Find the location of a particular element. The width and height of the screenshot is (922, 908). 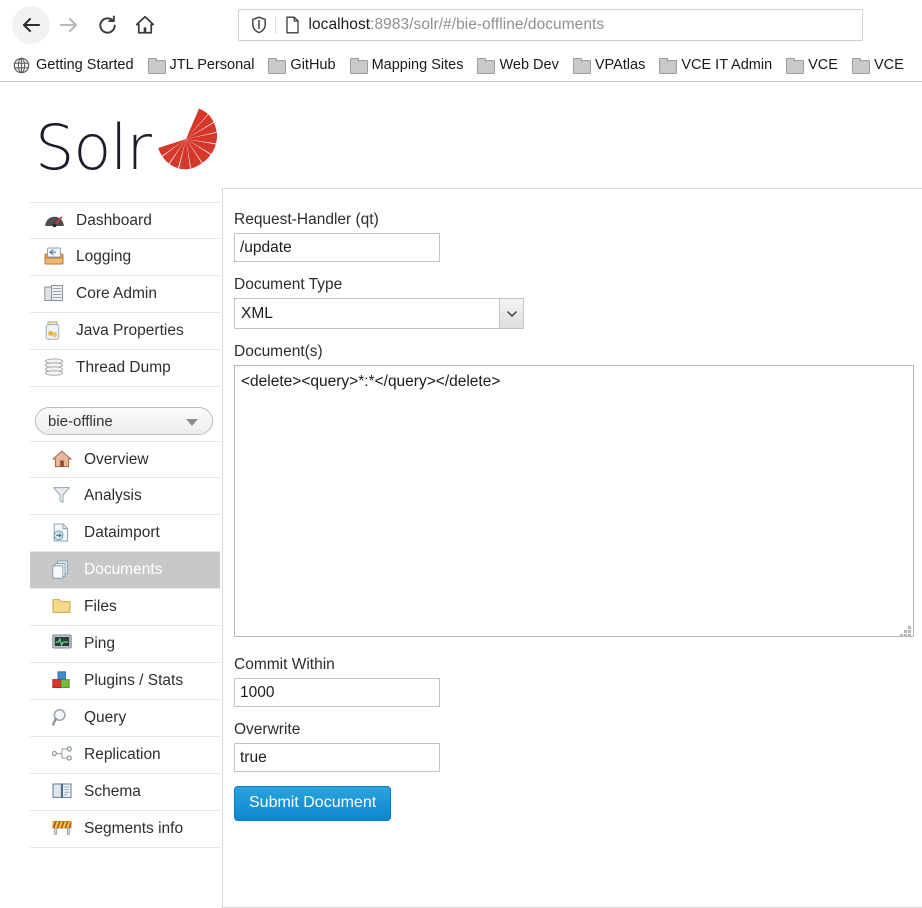

sidebar-item-replication: Replication is located at coordinates (125, 755).